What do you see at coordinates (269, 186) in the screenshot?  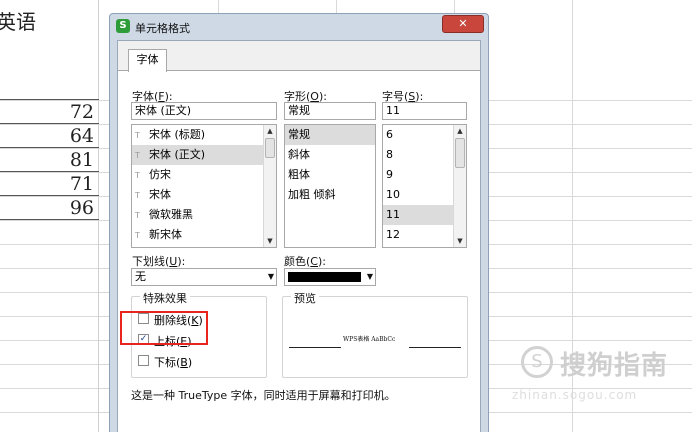 I see `font-scrollbar: ▲ ▼` at bounding box center [269, 186].